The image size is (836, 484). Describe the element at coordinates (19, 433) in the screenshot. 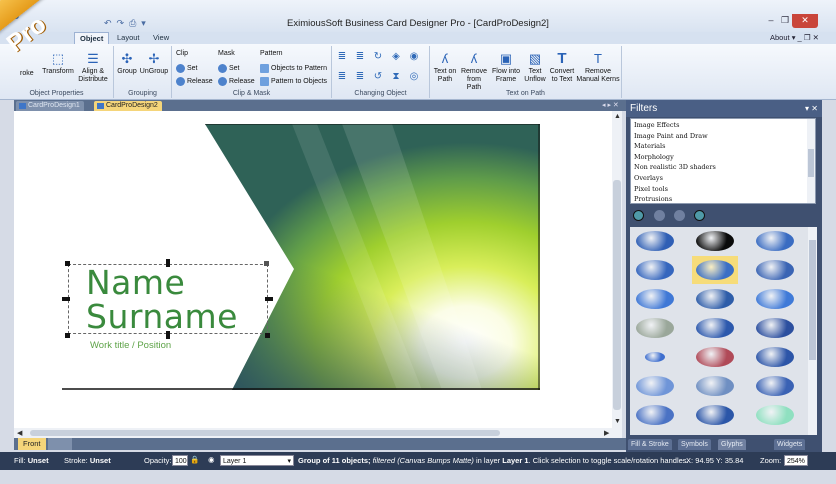

I see `scroll-left-icon: ◀` at that location.